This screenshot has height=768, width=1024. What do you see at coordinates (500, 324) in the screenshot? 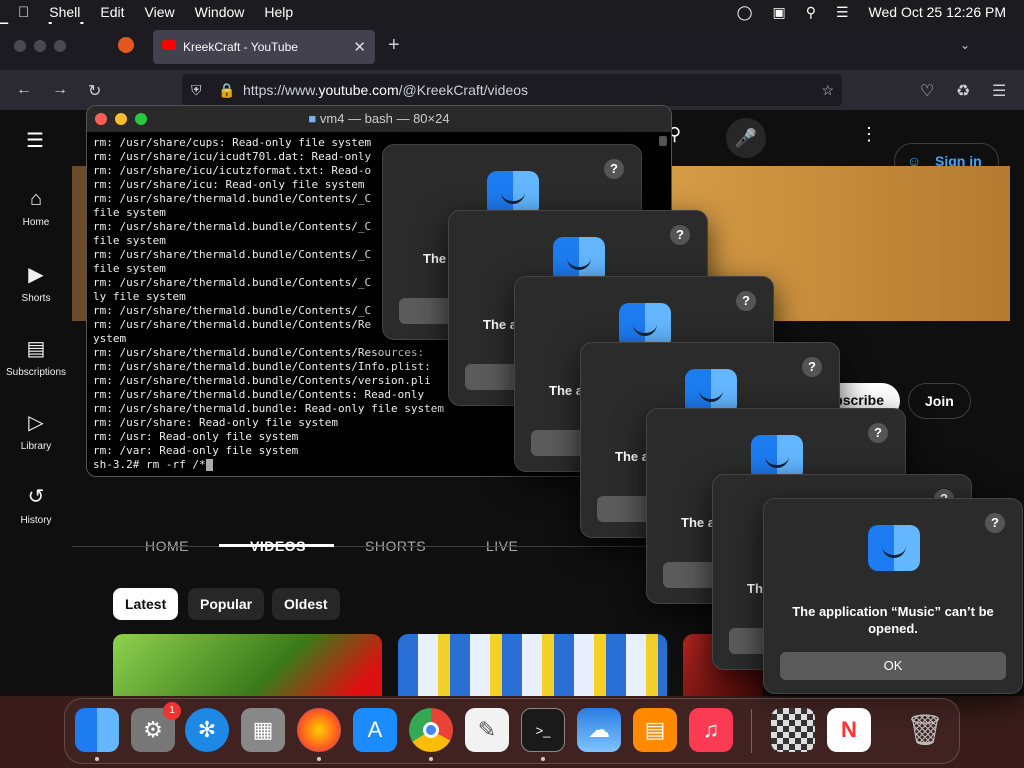
I see `dialog-message: The a` at bounding box center [500, 324].